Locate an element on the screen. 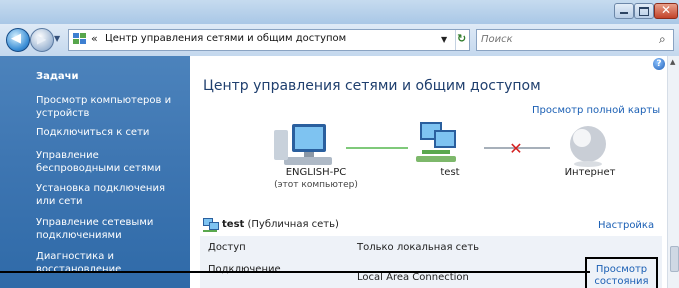 Image resolution: width=679 pixels, height=288 pixels. network-type: (Публичная сеть) is located at coordinates (293, 224).